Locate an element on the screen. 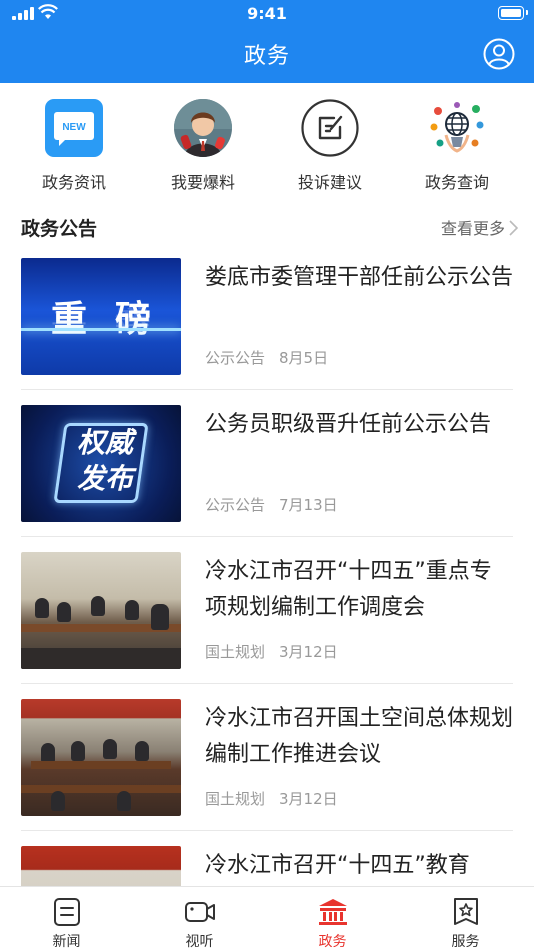 The width and height of the screenshot is (534, 950). news-item: 冷水江市召开国土空间总体规划编制工作推进会议 国土规划 3月12日 is located at coordinates (267, 757).